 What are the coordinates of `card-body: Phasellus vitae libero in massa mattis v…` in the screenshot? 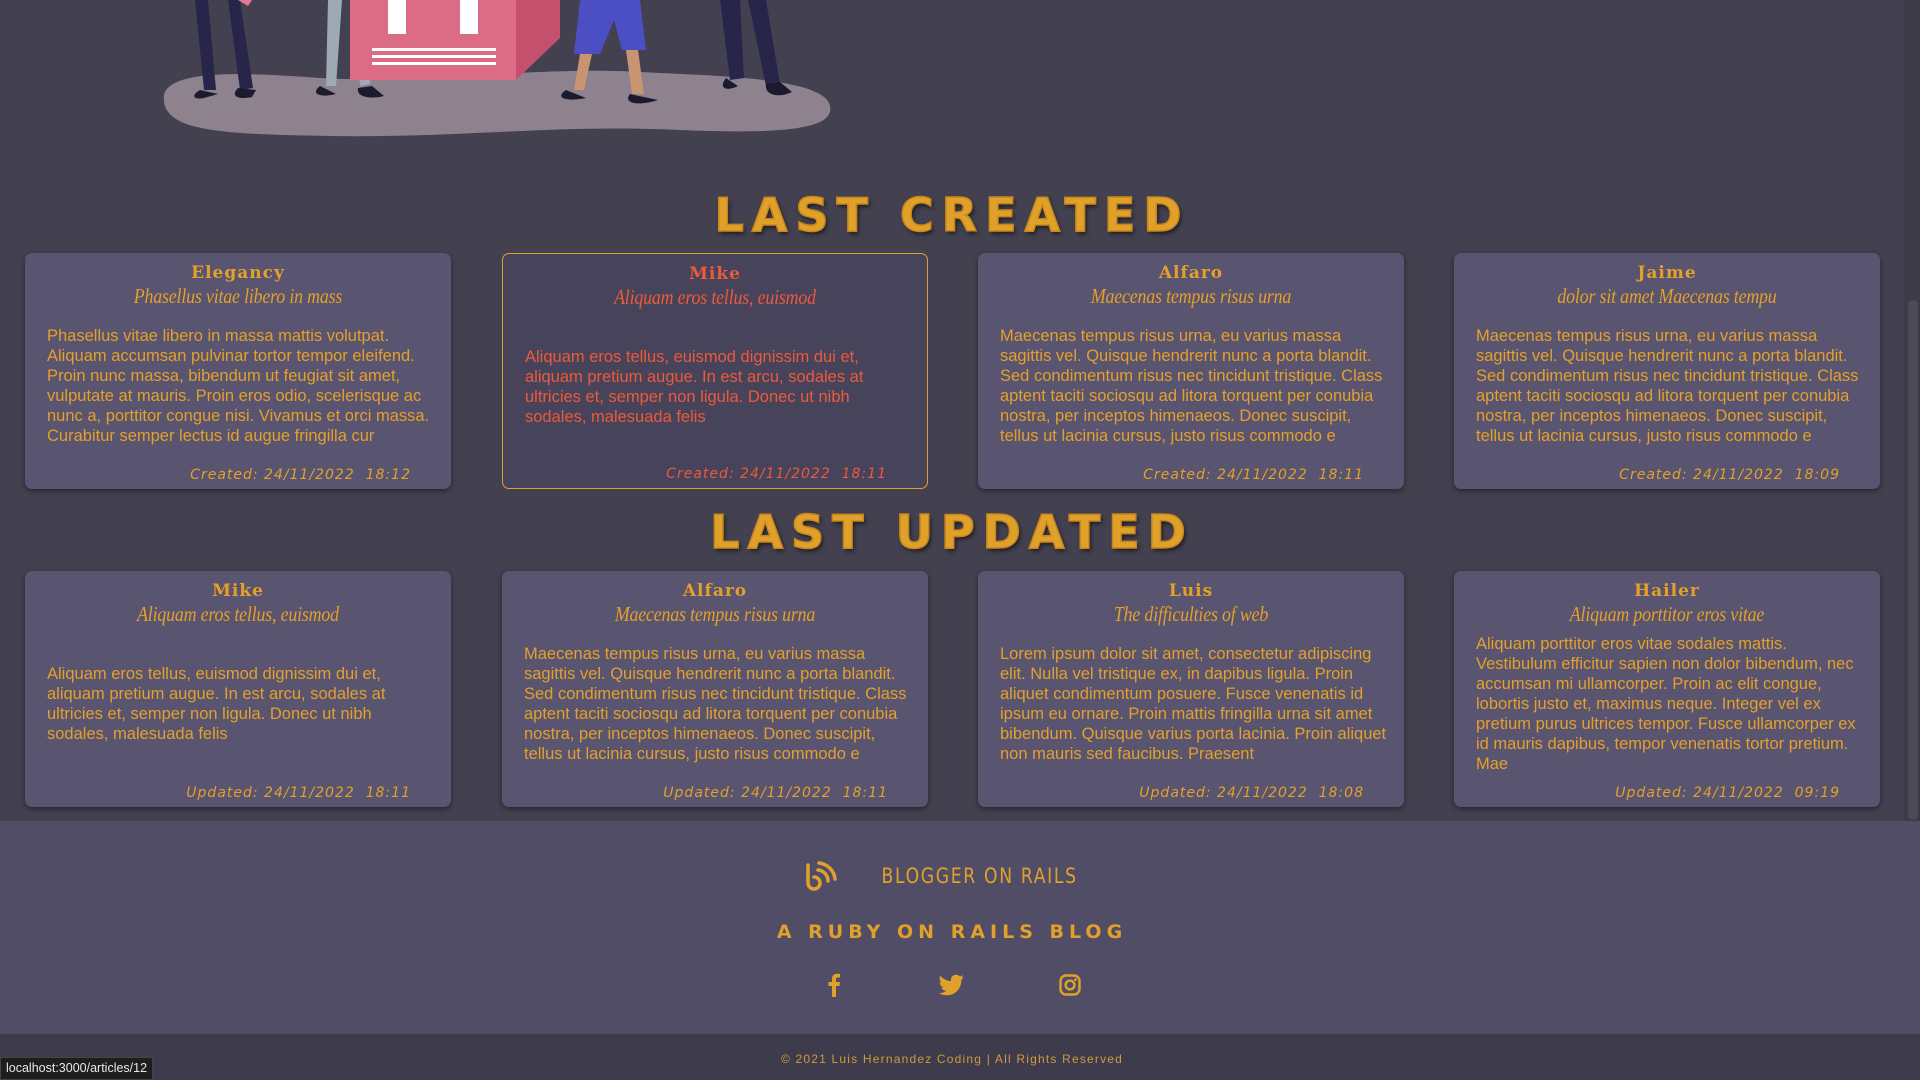 It's located at (241, 386).